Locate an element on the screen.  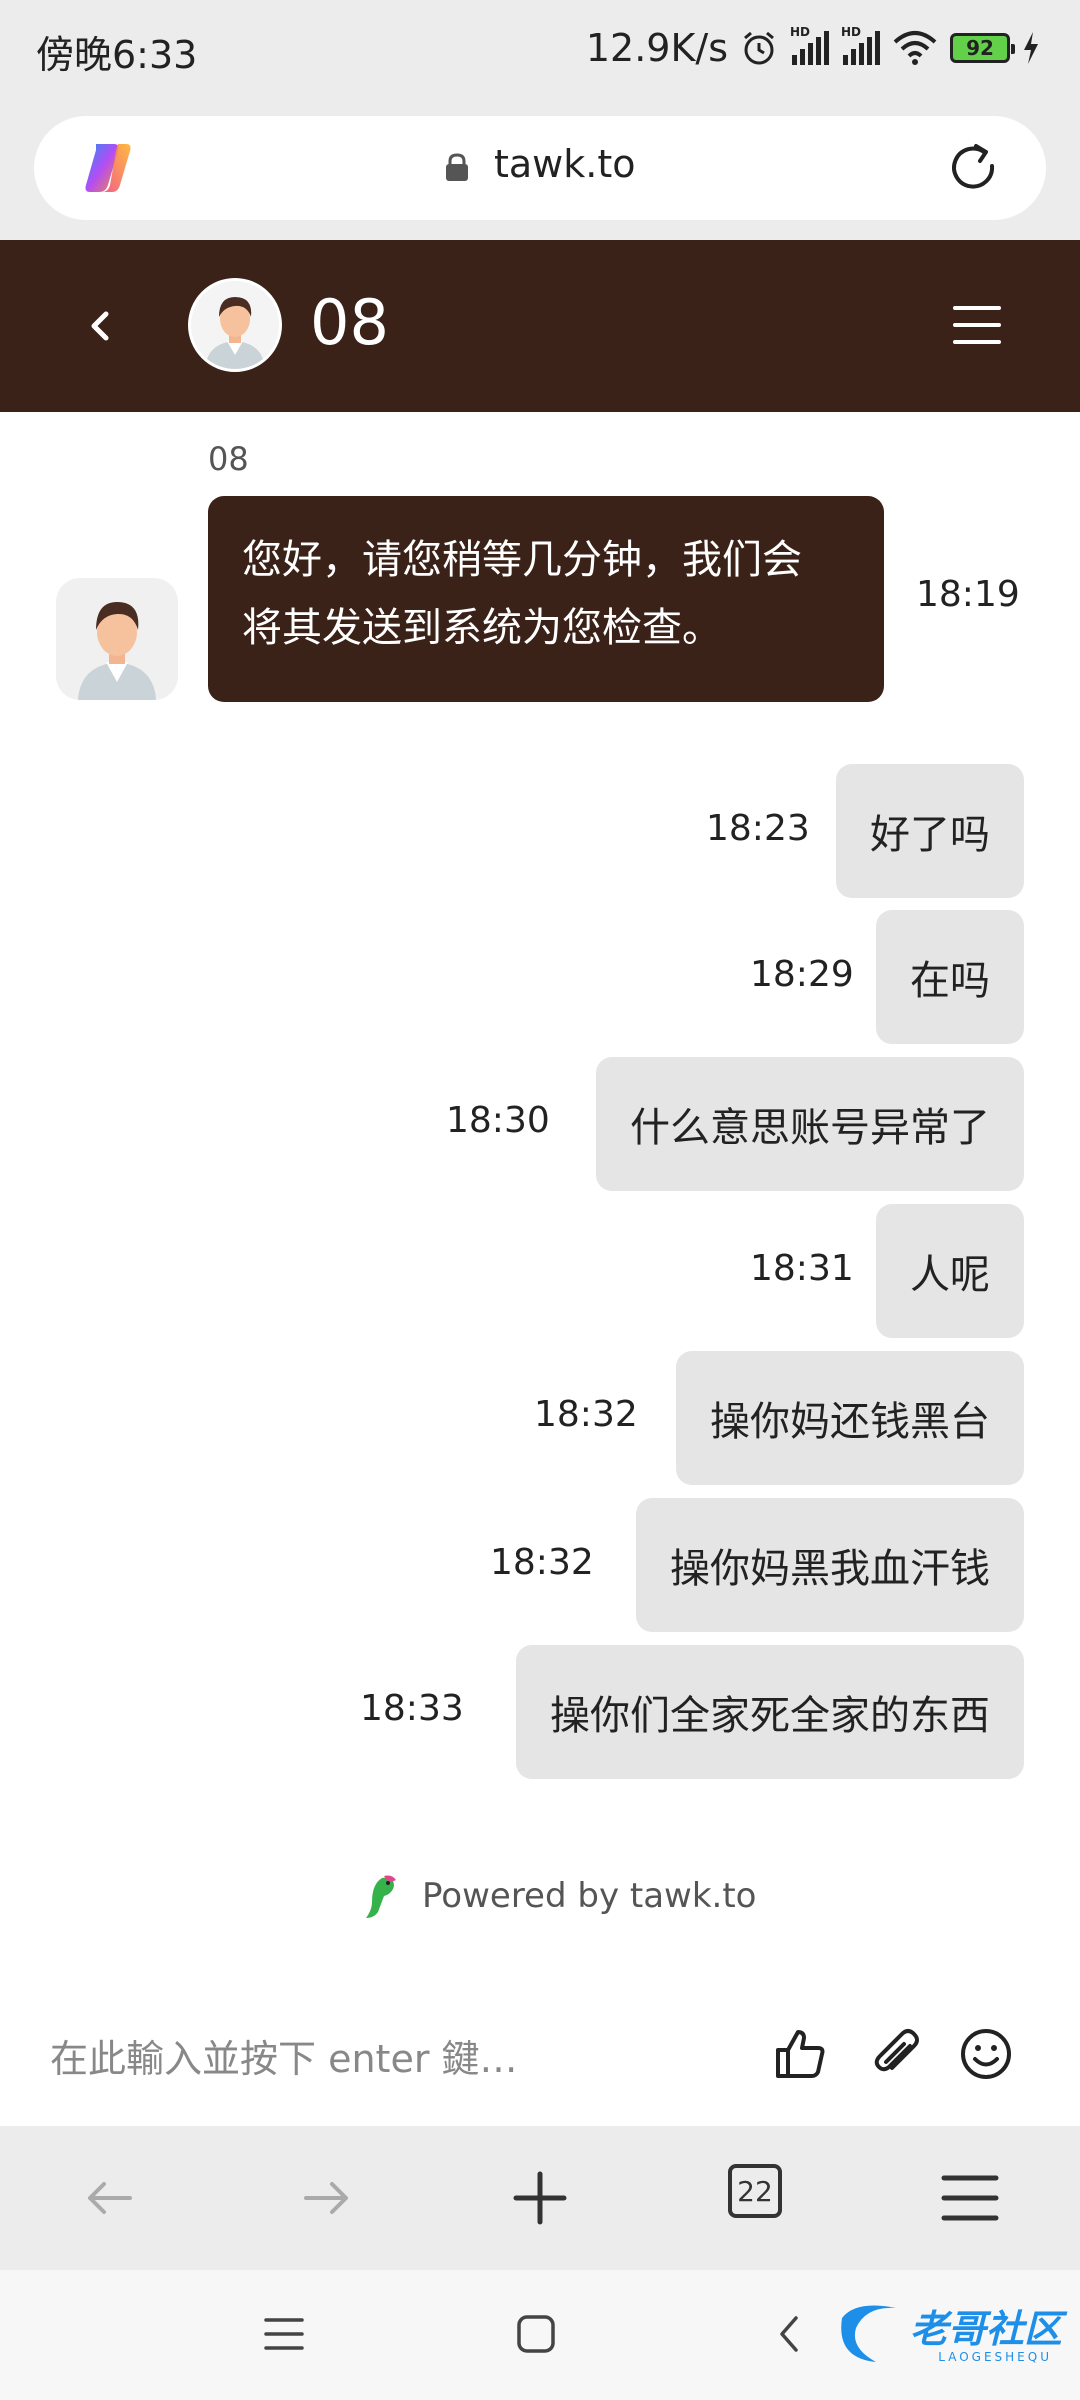
user-message-bubble: 在吗 is located at coordinates (950, 977).